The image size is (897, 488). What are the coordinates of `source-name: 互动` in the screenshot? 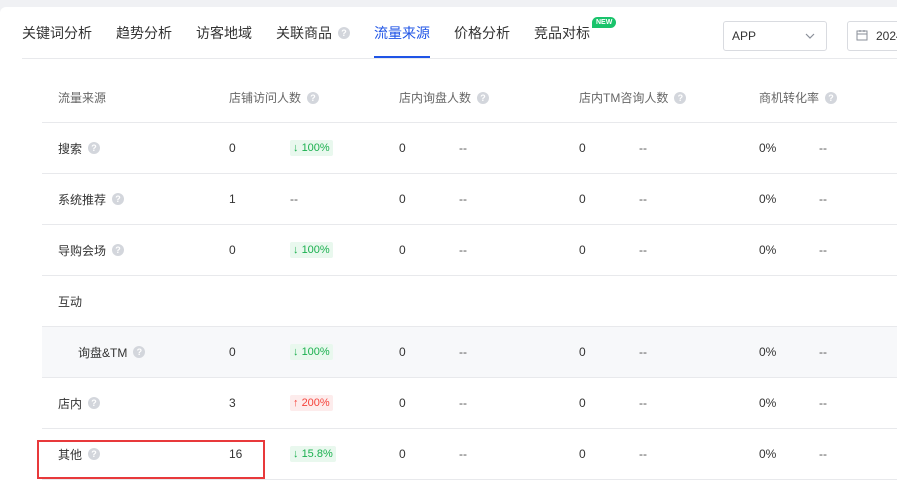 It's located at (70, 301).